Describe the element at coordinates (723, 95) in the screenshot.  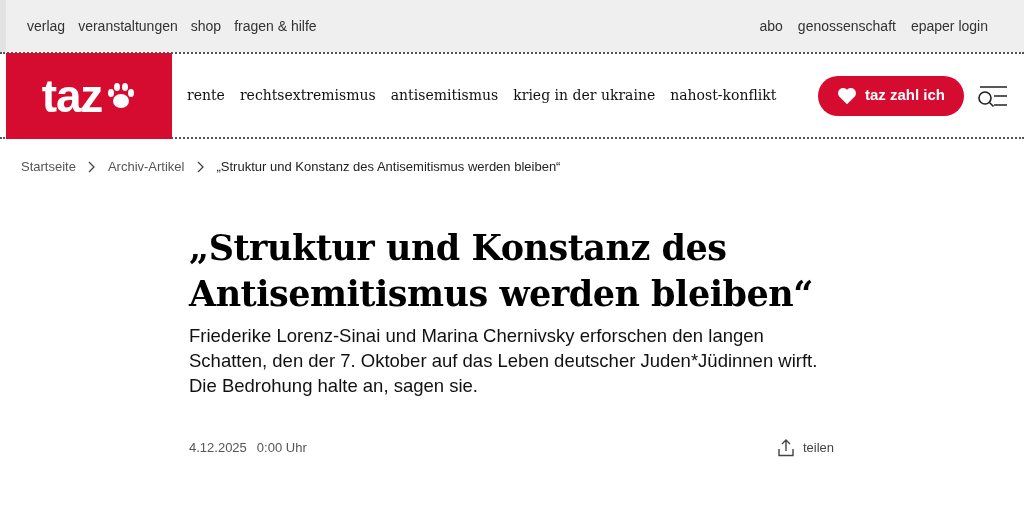
I see `nav-link: nahost-konflikt` at that location.